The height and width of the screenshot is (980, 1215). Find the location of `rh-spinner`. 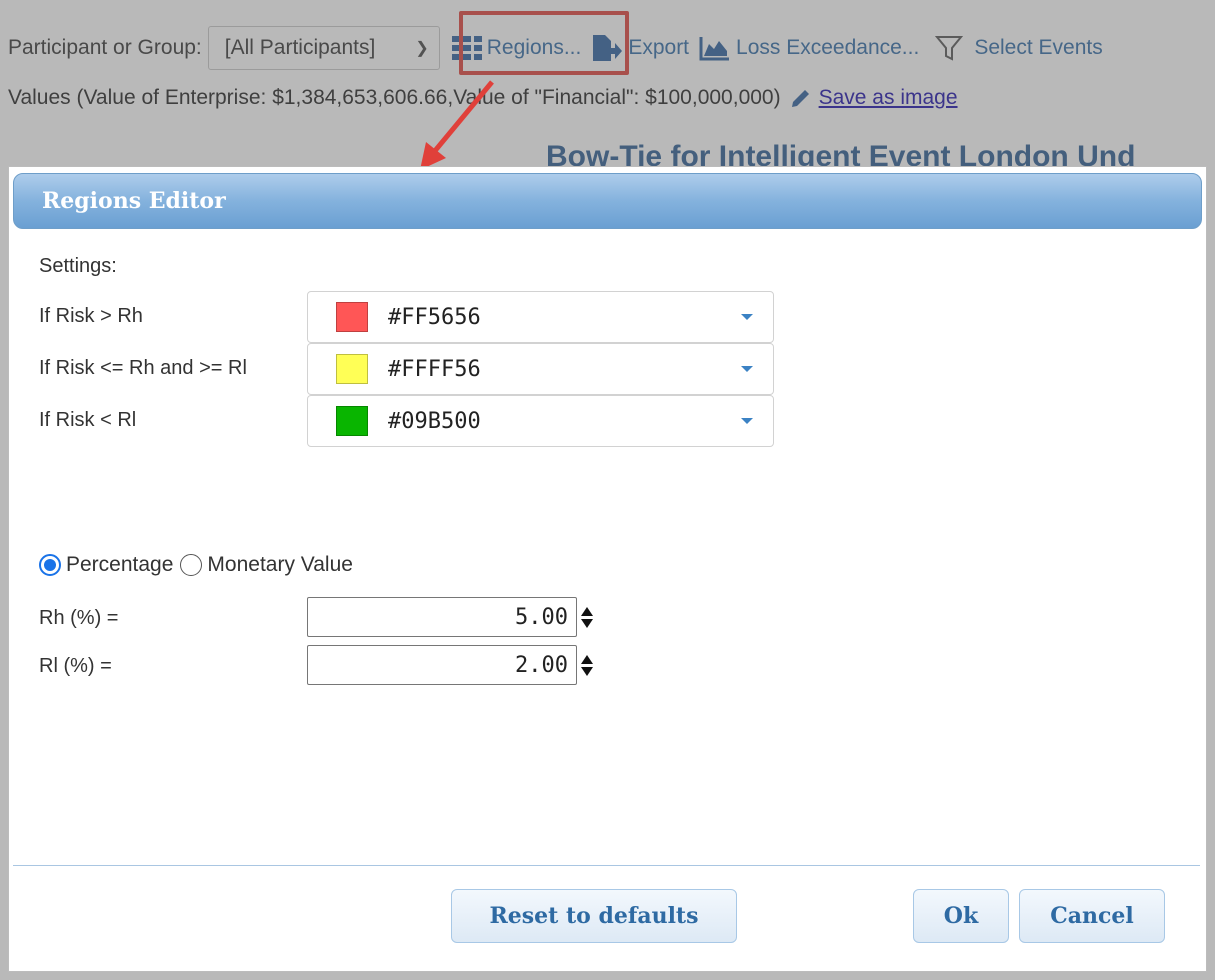

rh-spinner is located at coordinates (587, 617).